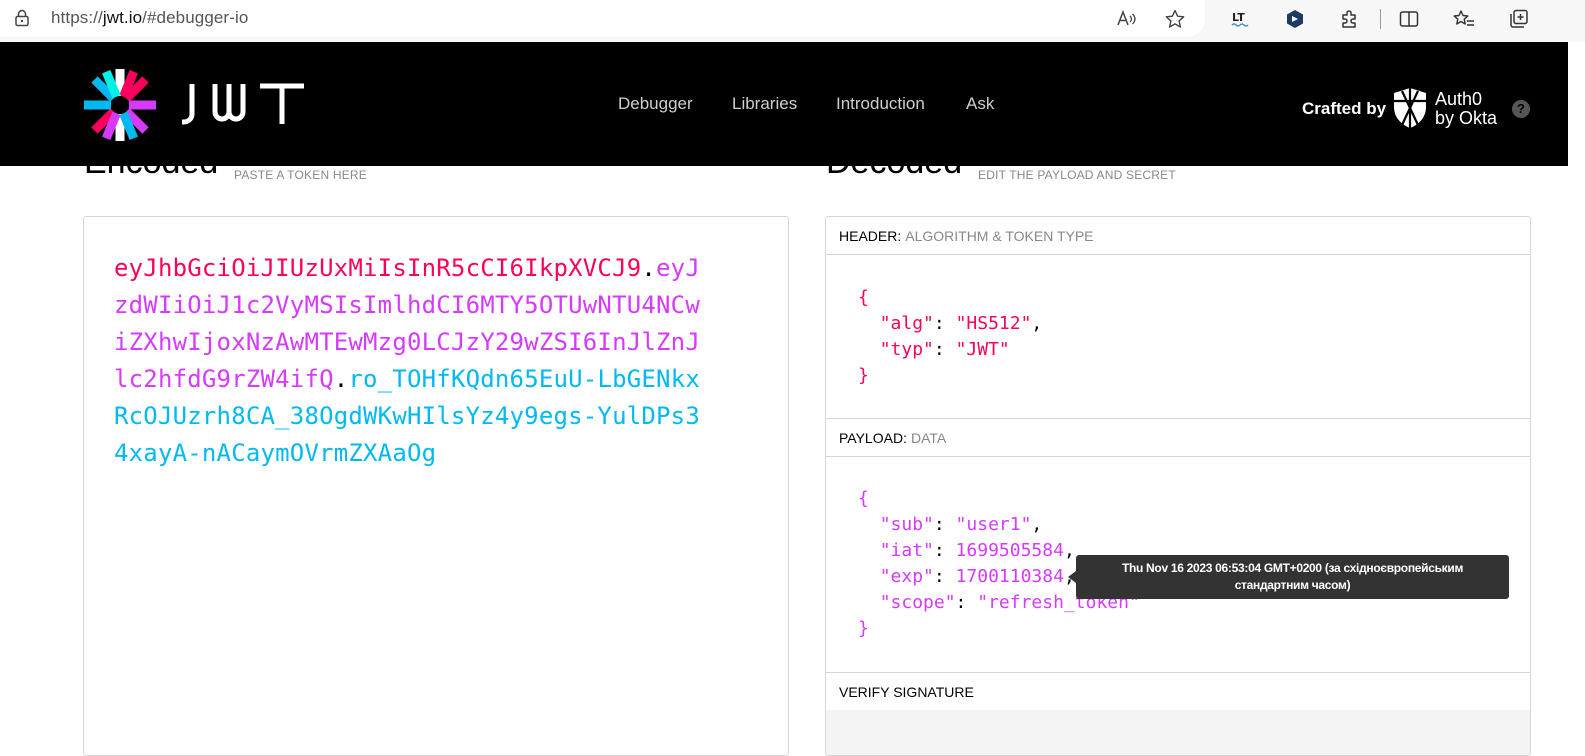 The height and width of the screenshot is (756, 1585). I want to click on payload-label: PAYLOAD:, so click(873, 438).